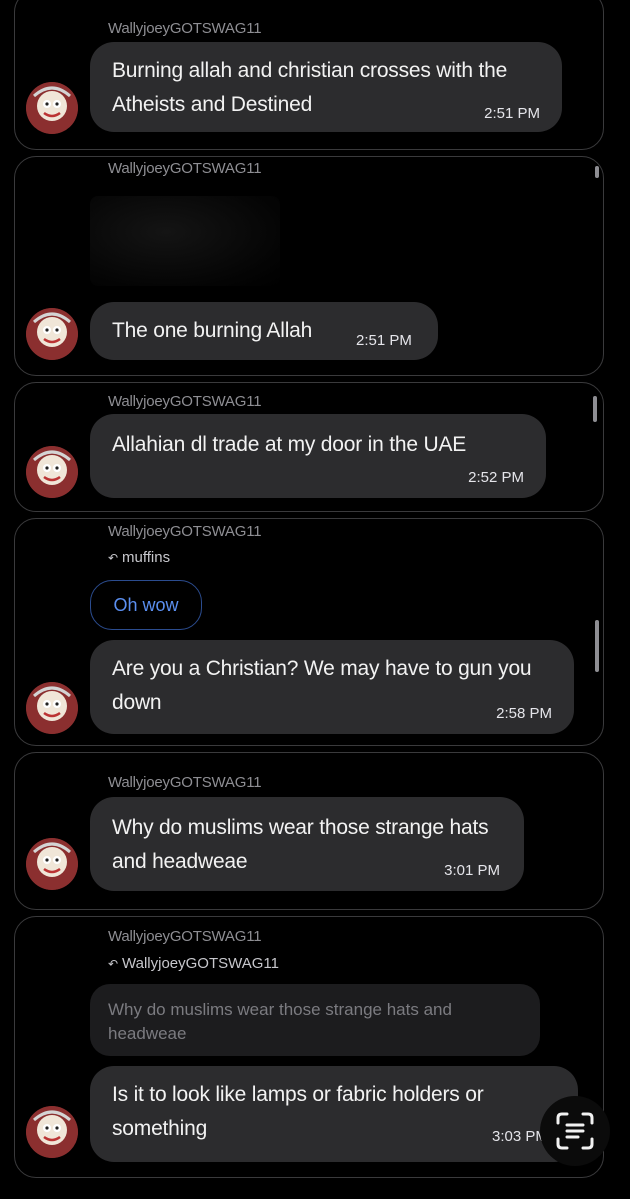 The height and width of the screenshot is (1199, 630). Describe the element at coordinates (185, 241) in the screenshot. I see `media-attachment` at that location.